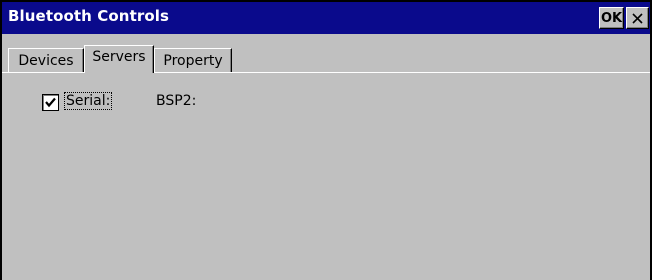 The image size is (652, 280). What do you see at coordinates (611, 18) in the screenshot?
I see `ok-button: OK` at bounding box center [611, 18].